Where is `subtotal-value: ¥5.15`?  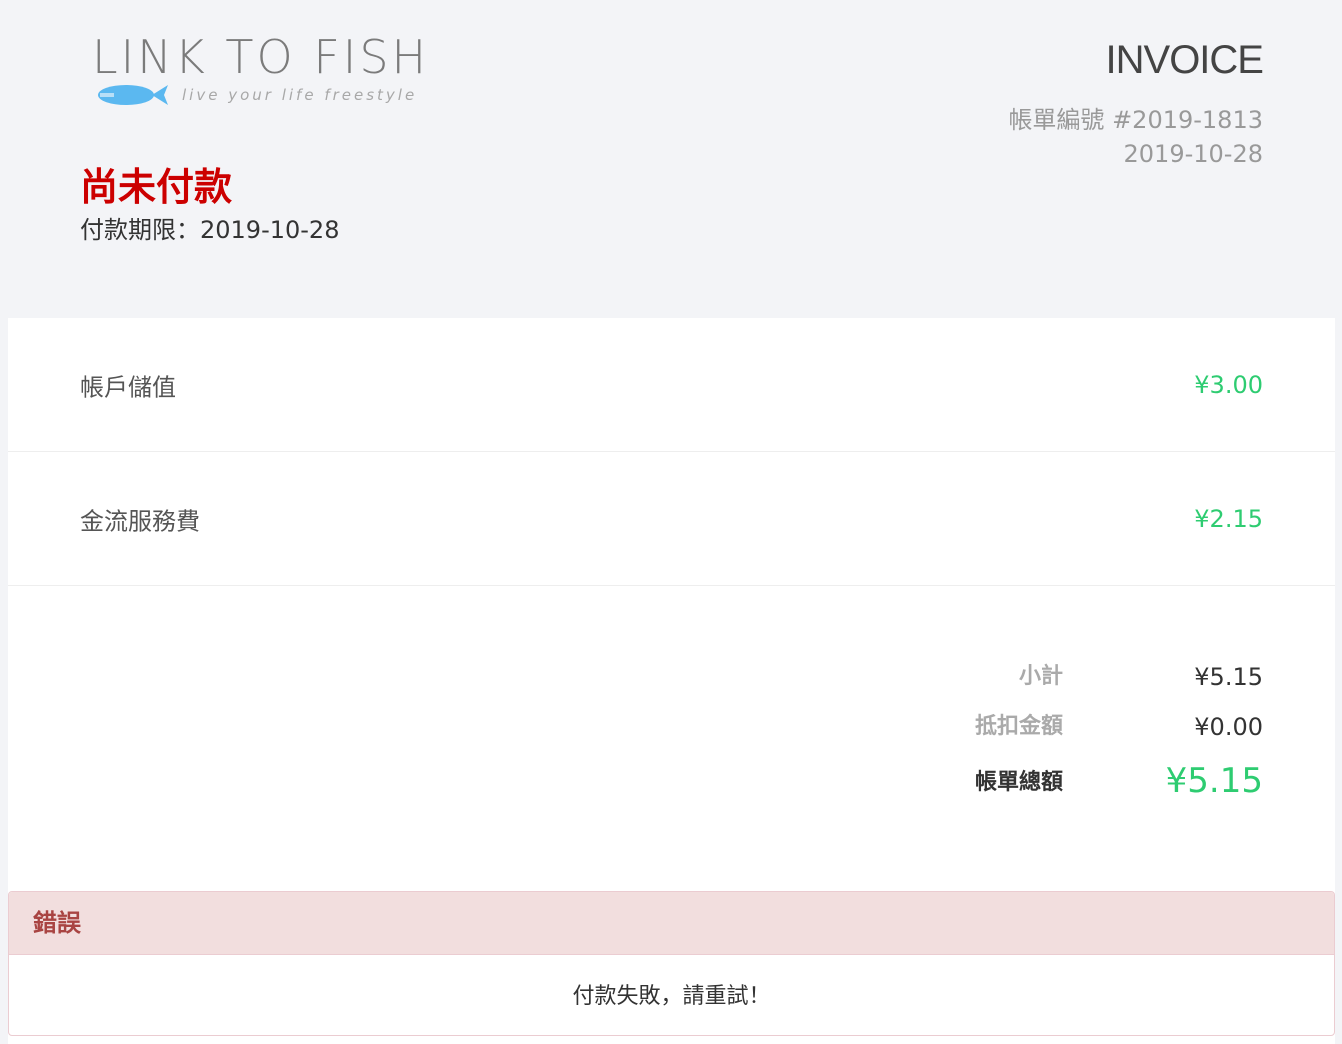 subtotal-value: ¥5.15 is located at coordinates (1228, 677).